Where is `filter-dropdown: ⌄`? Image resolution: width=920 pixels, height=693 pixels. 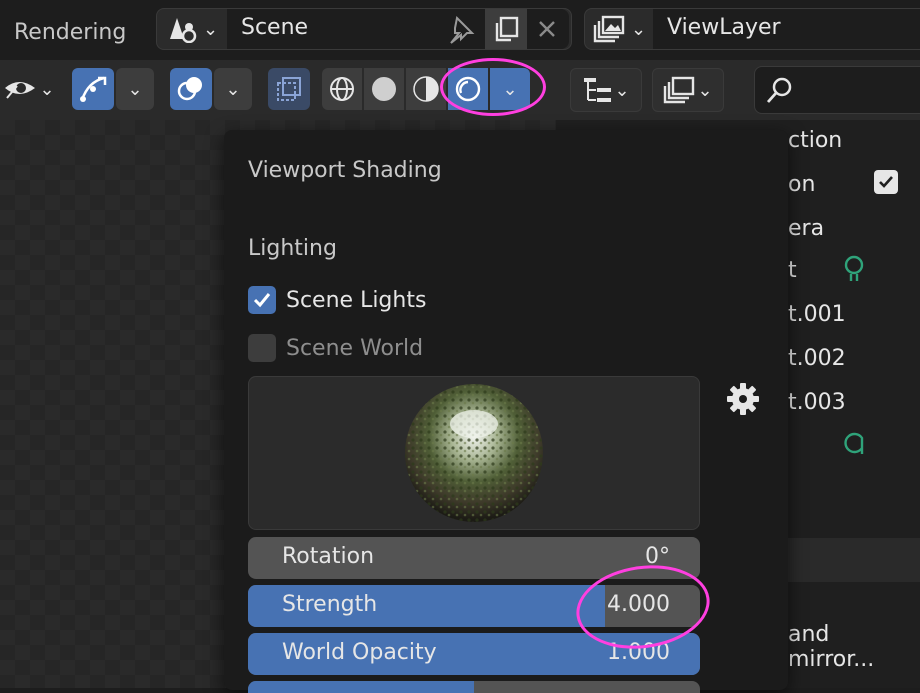
filter-dropdown: ⌄ is located at coordinates (688, 90).